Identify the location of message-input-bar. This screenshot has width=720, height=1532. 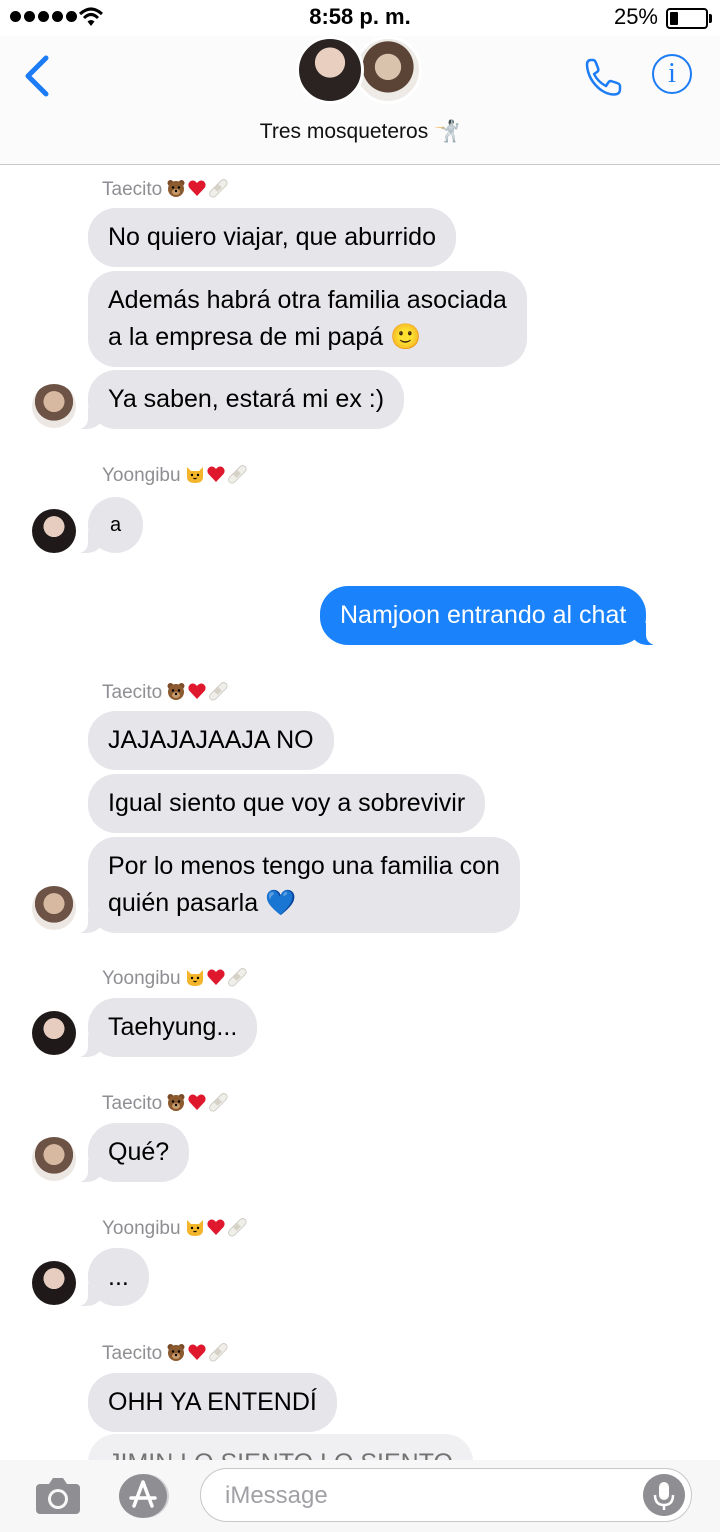
(360, 1496).